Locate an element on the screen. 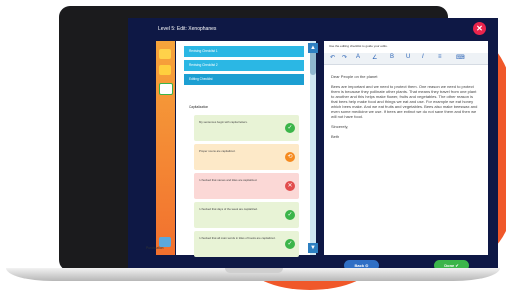 This screenshot has height=293, width=506. italic-icon: I is located at coordinates (423, 57).